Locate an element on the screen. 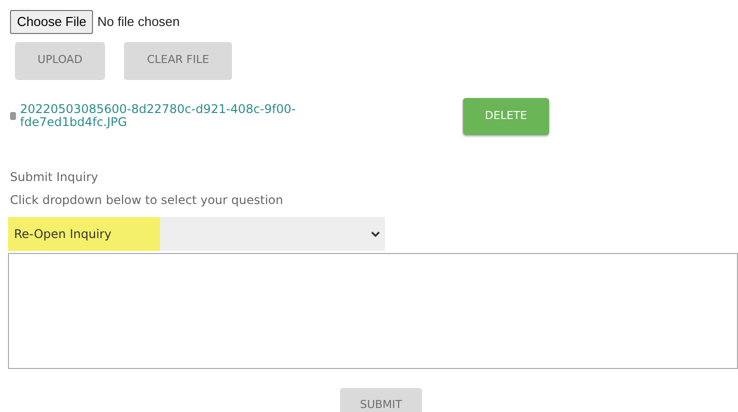  chevron-down-icon is located at coordinates (375, 233).